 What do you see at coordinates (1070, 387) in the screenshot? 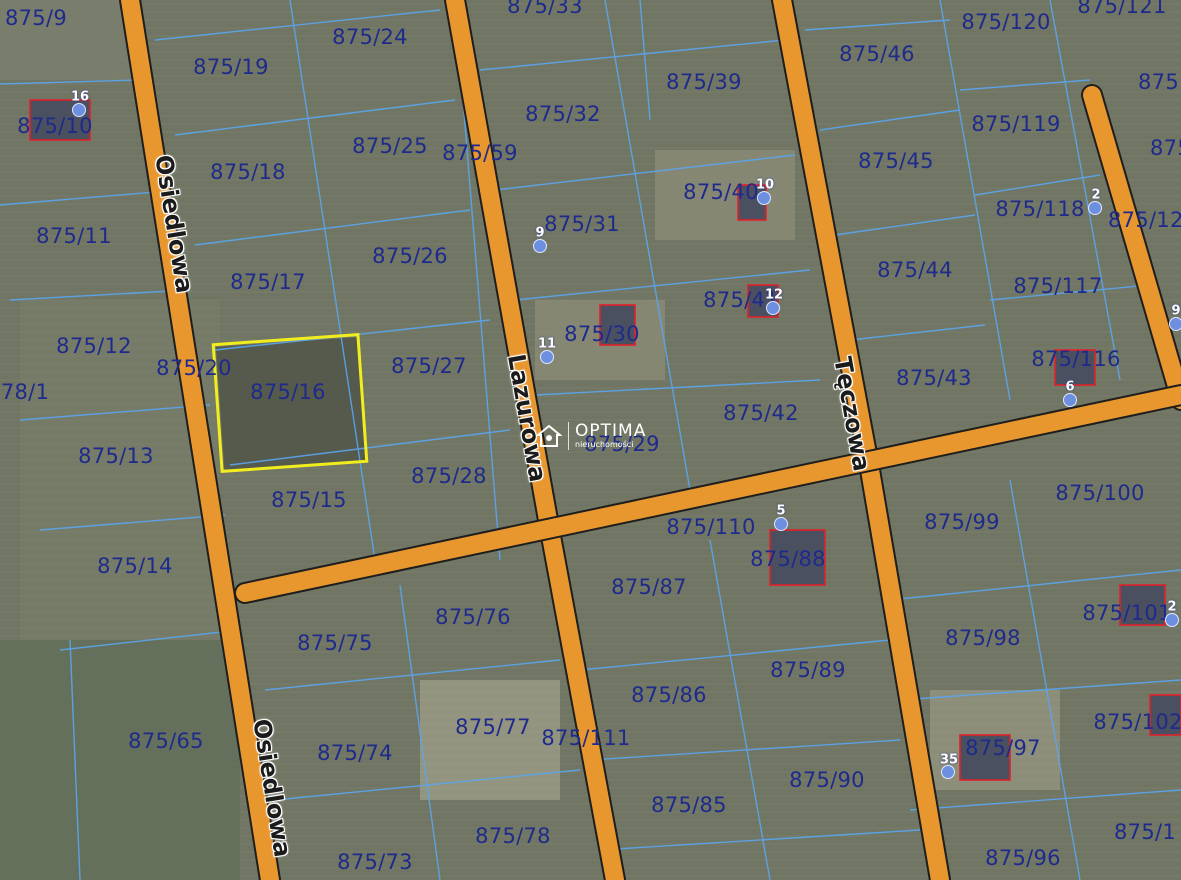
I see `address-number: 6` at bounding box center [1070, 387].